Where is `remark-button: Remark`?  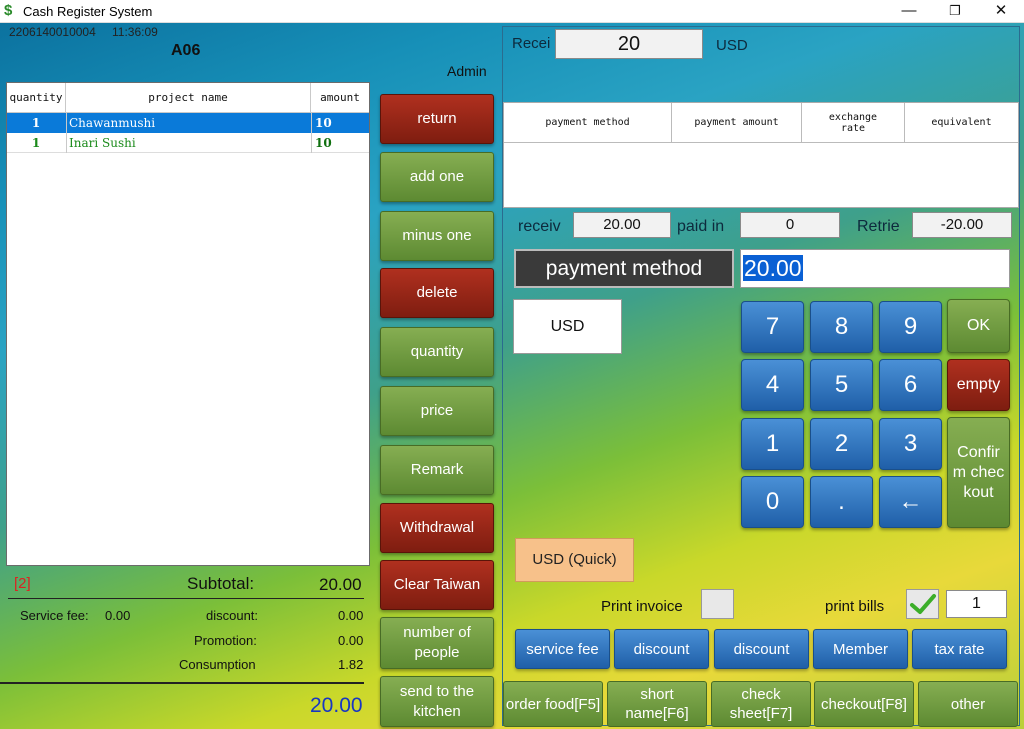
remark-button: Remark is located at coordinates (437, 470).